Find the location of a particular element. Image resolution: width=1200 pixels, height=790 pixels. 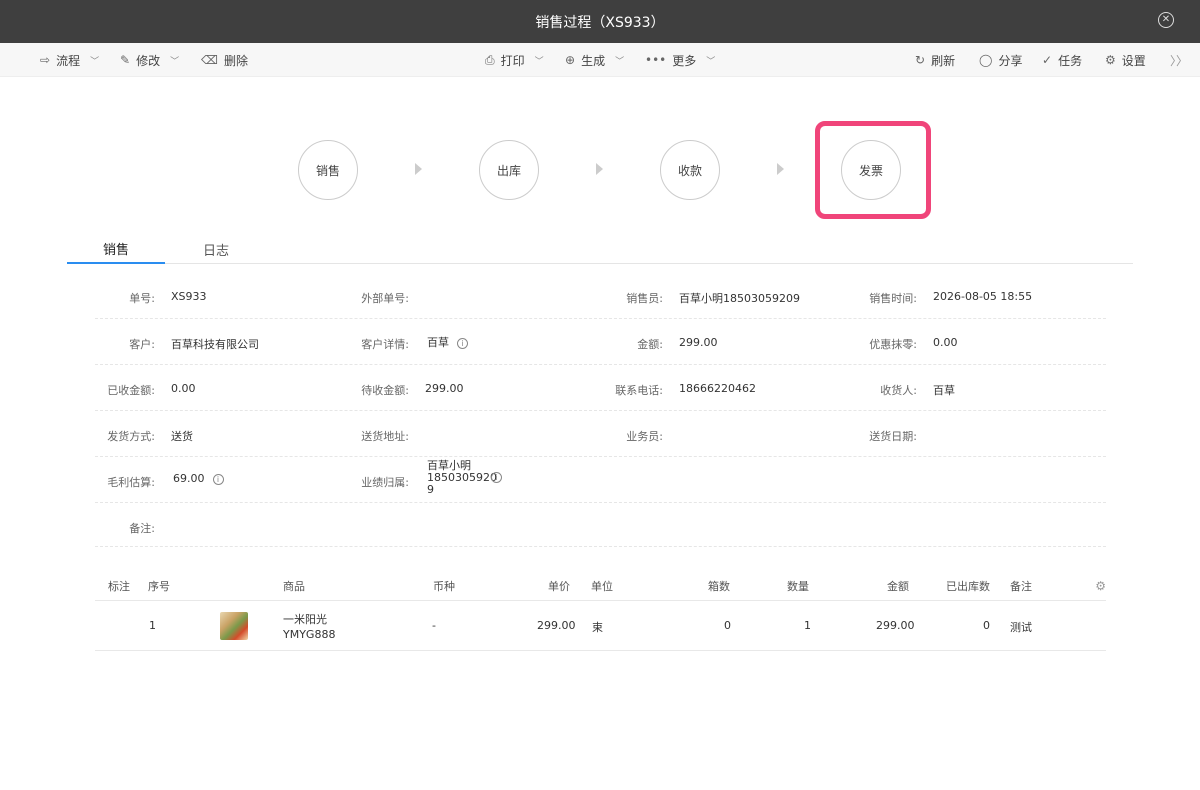

column-header: 箱数 is located at coordinates (719, 586).